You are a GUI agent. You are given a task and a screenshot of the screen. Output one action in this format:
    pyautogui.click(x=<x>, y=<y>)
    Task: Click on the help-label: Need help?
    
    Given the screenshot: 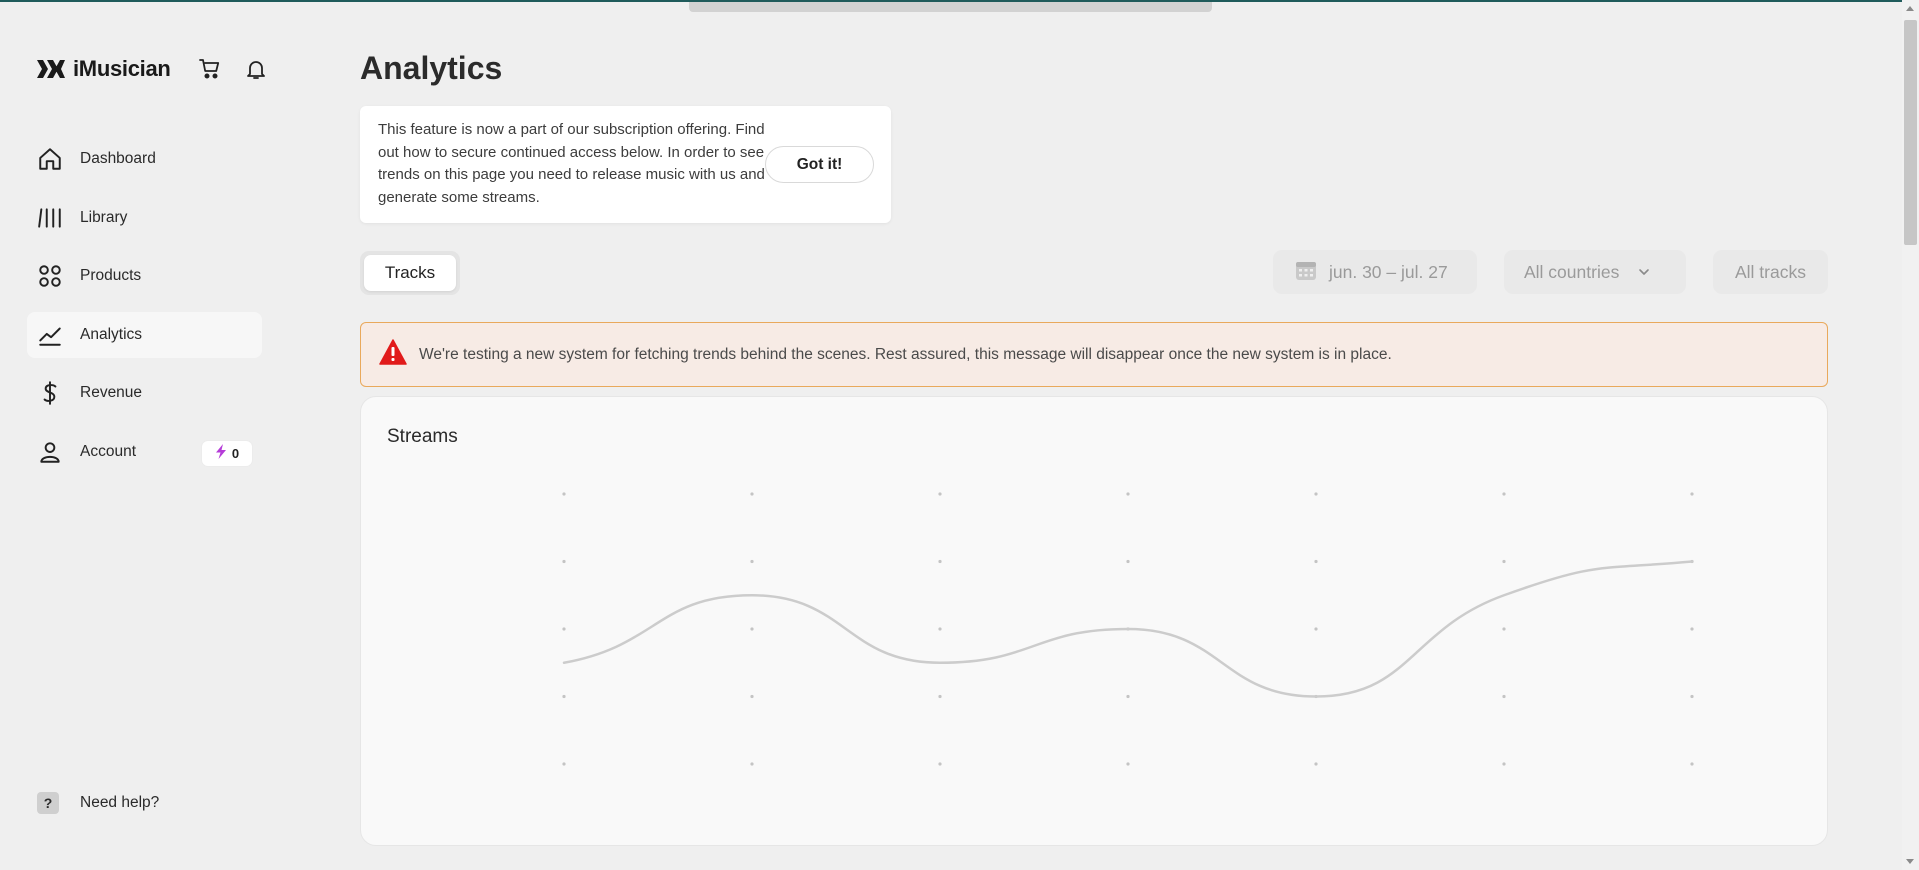 What is the action you would take?
    pyautogui.click(x=120, y=802)
    